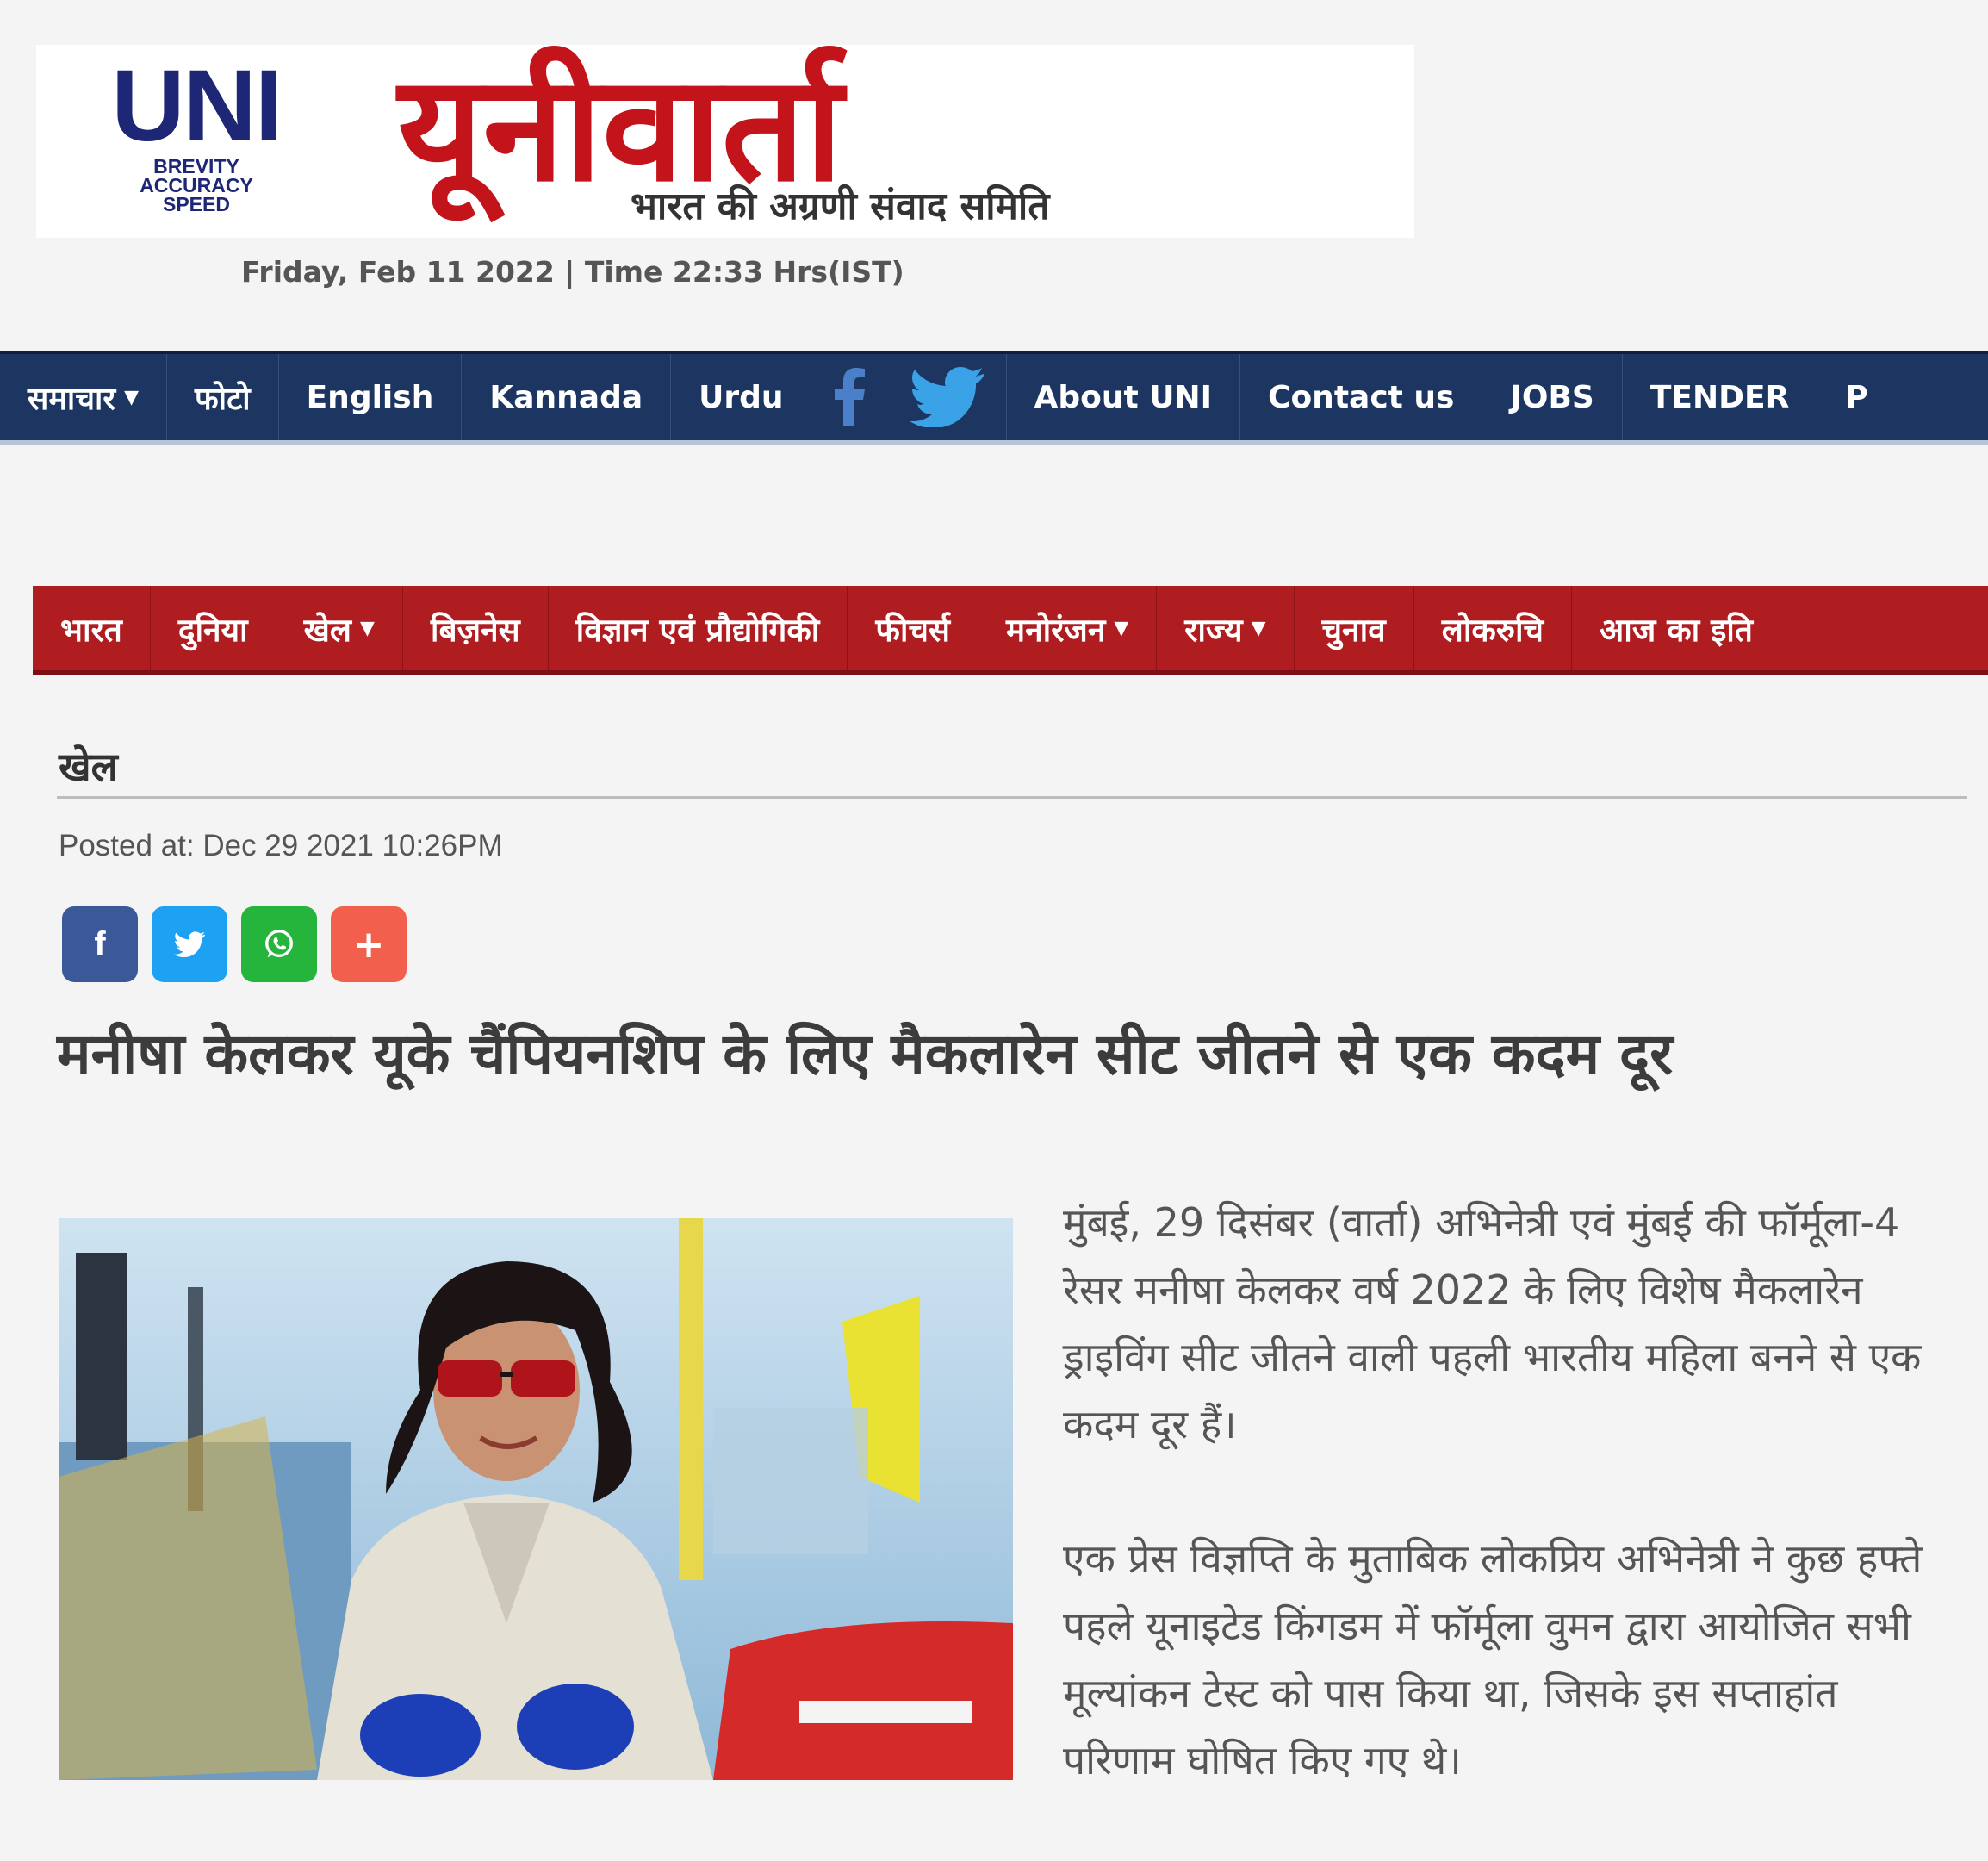 Image resolution: width=1988 pixels, height=1861 pixels. I want to click on whatsapp-icon, so click(279, 944).